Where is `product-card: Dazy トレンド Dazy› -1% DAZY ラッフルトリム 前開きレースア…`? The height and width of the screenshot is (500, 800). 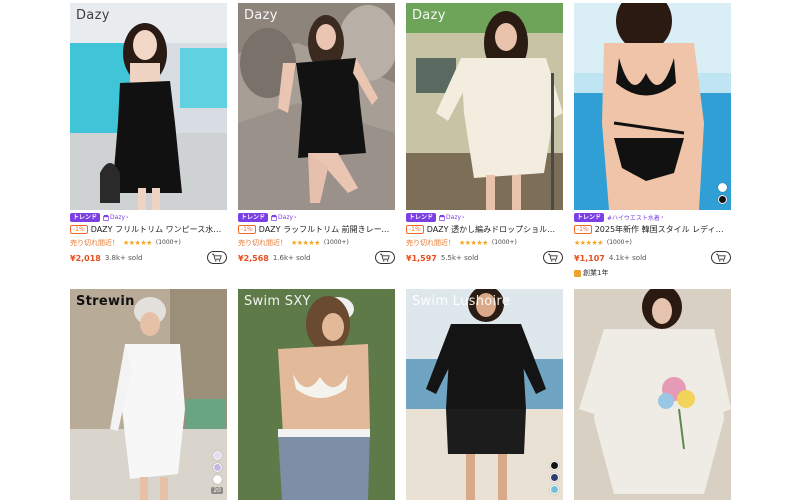
product-card: Dazy トレンド Dazy› -1% DAZY ラッフルトリム 前開きレースア… is located at coordinates (316, 134).